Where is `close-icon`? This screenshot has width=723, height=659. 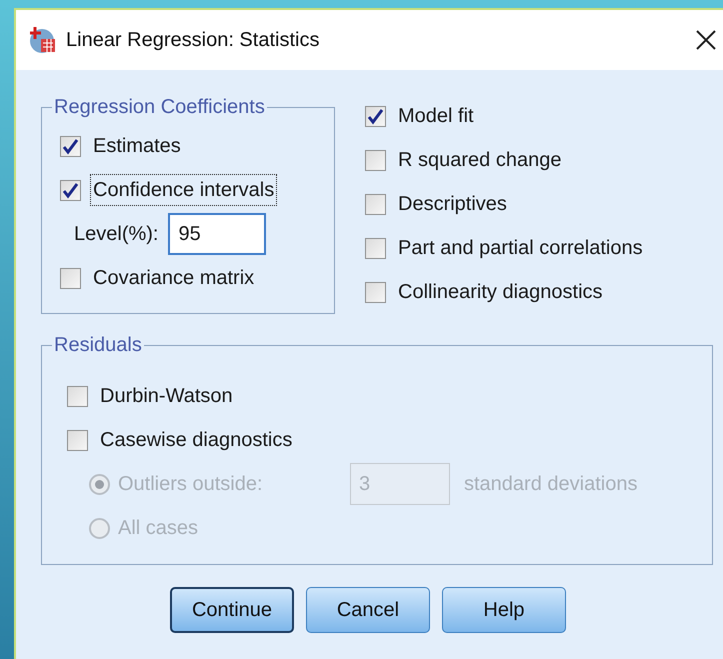
close-icon is located at coordinates (706, 40).